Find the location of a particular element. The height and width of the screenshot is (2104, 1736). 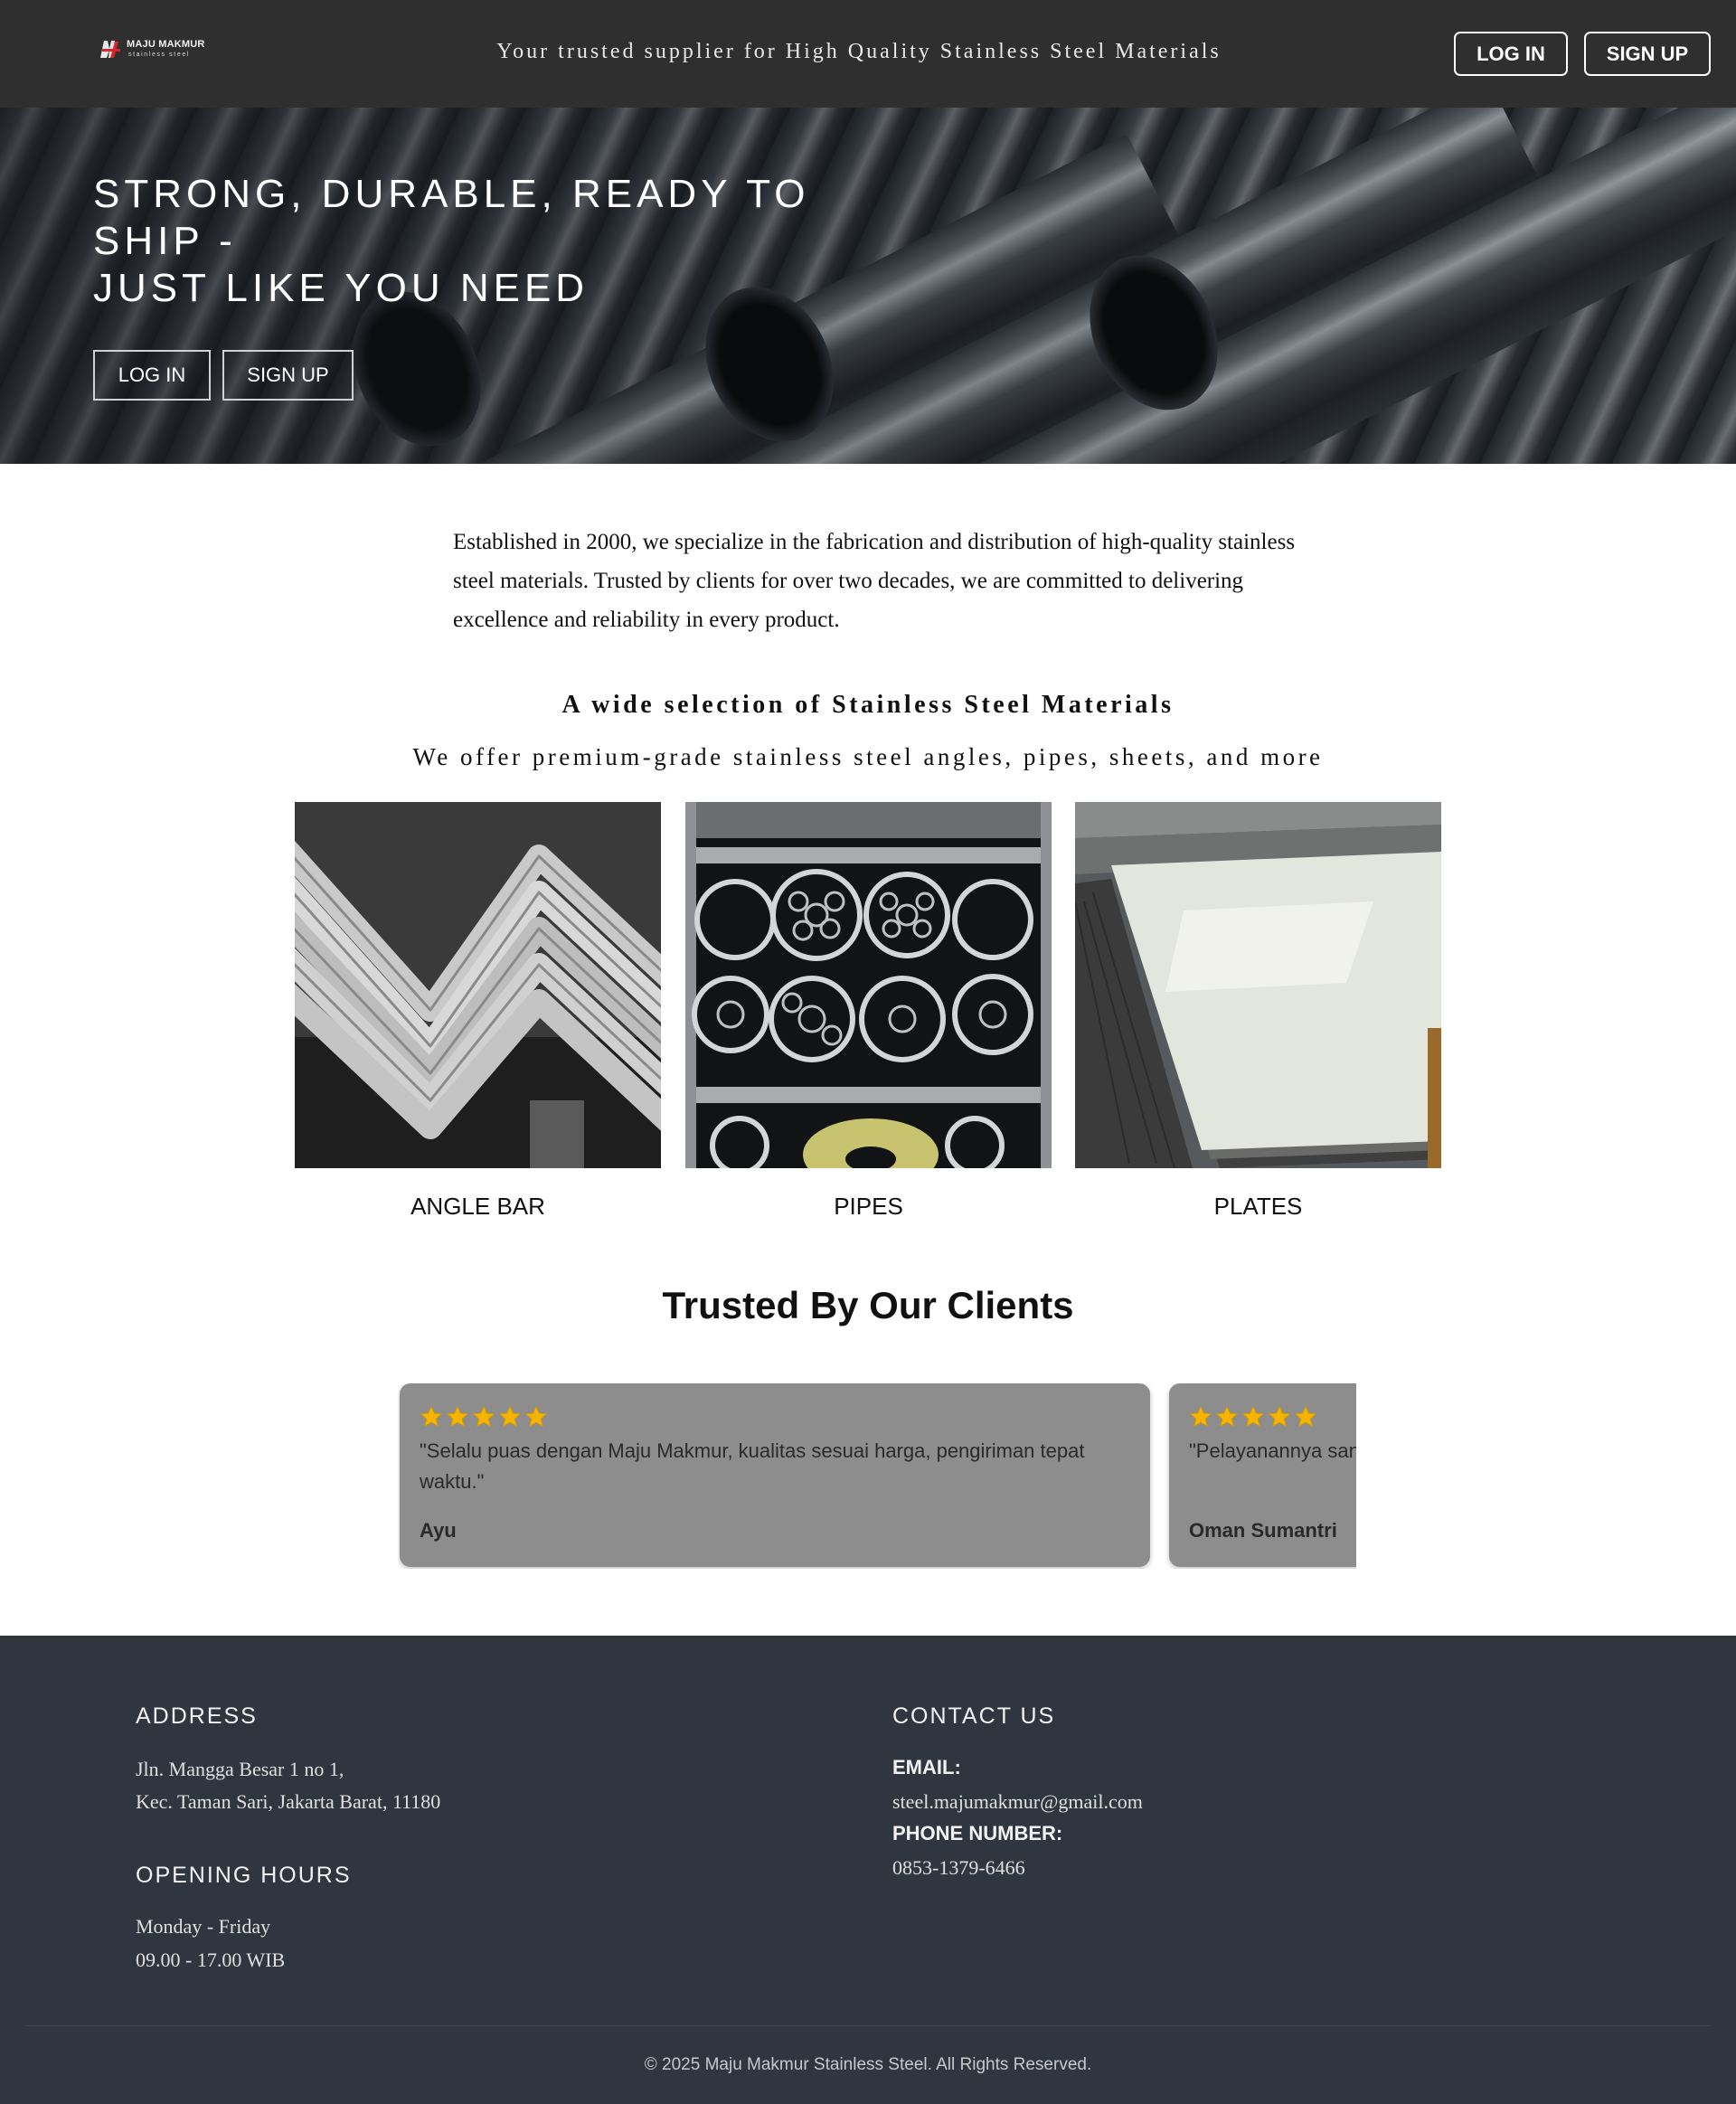

logo-brand-text: MAJU MAKMUR is located at coordinates (166, 44).